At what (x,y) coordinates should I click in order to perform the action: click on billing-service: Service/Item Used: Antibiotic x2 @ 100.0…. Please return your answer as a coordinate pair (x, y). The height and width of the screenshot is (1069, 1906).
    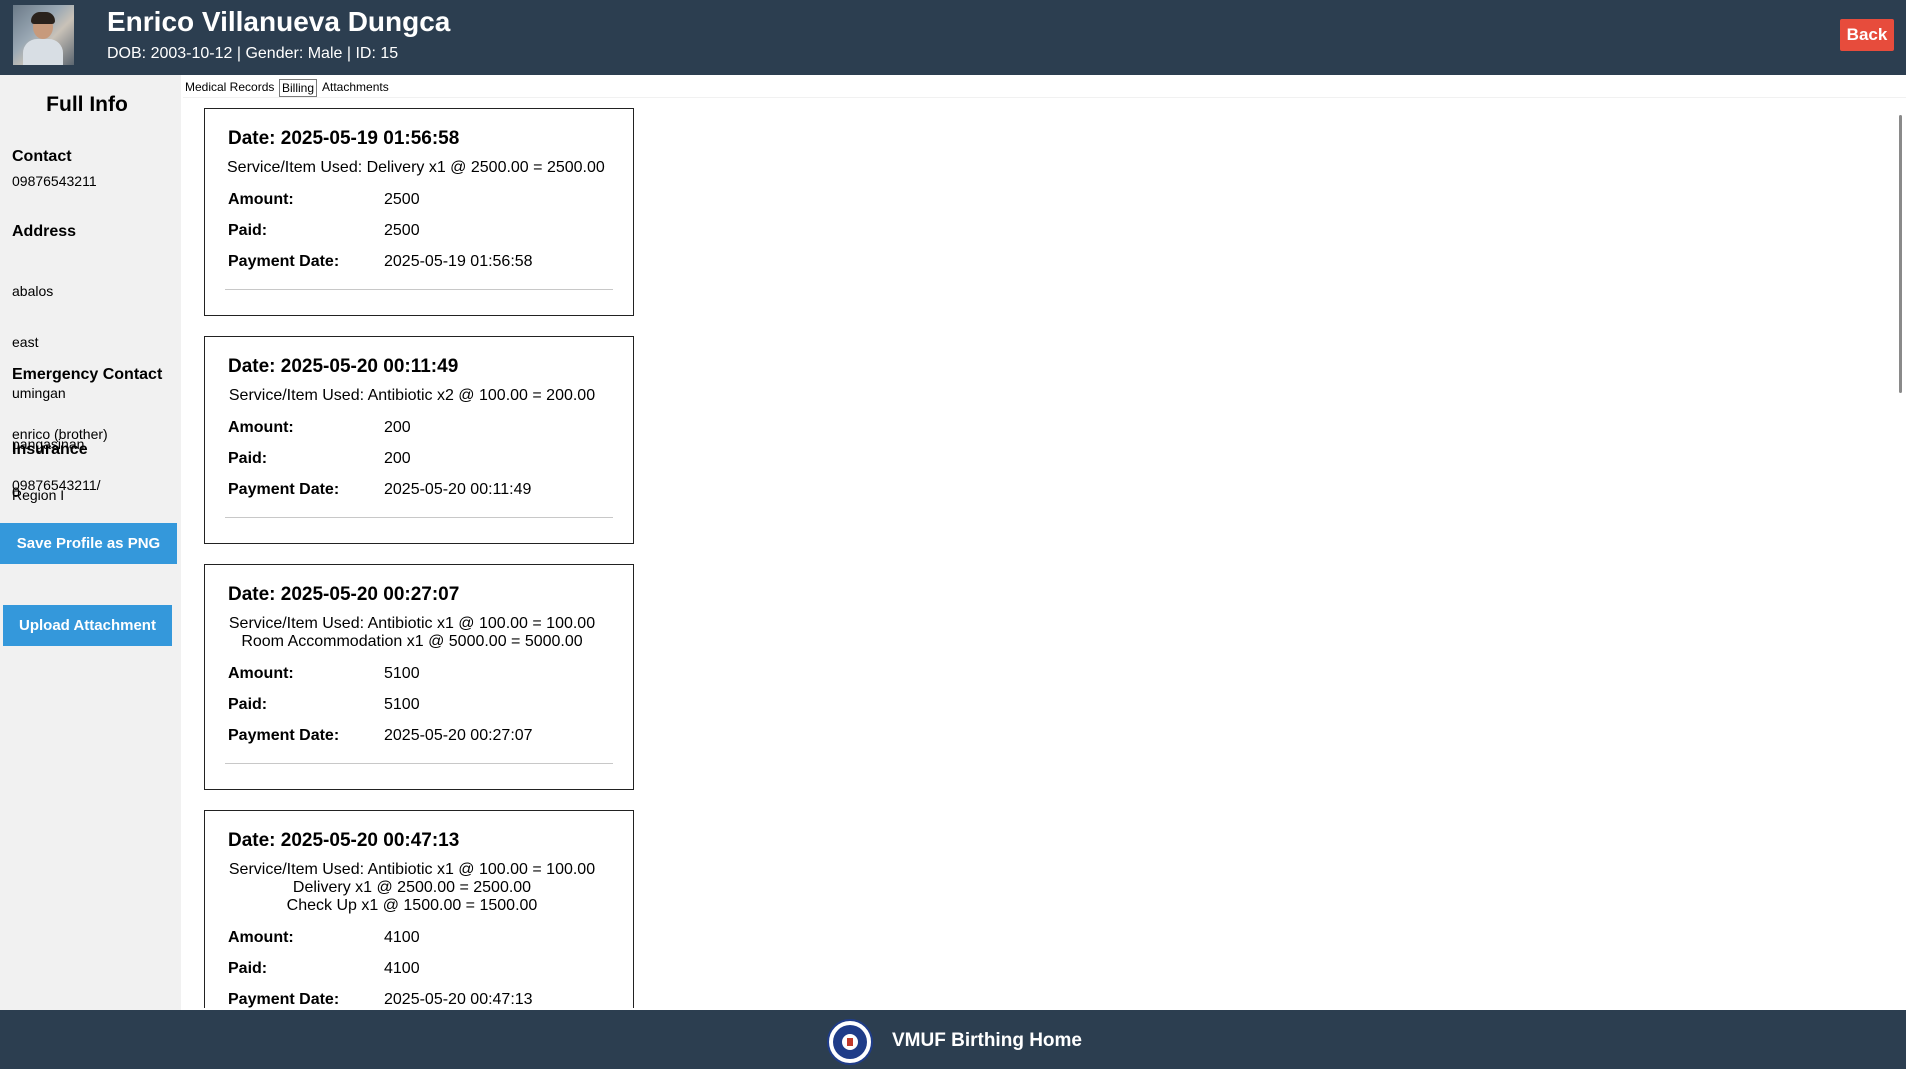
    Looking at the image, I should click on (412, 396).